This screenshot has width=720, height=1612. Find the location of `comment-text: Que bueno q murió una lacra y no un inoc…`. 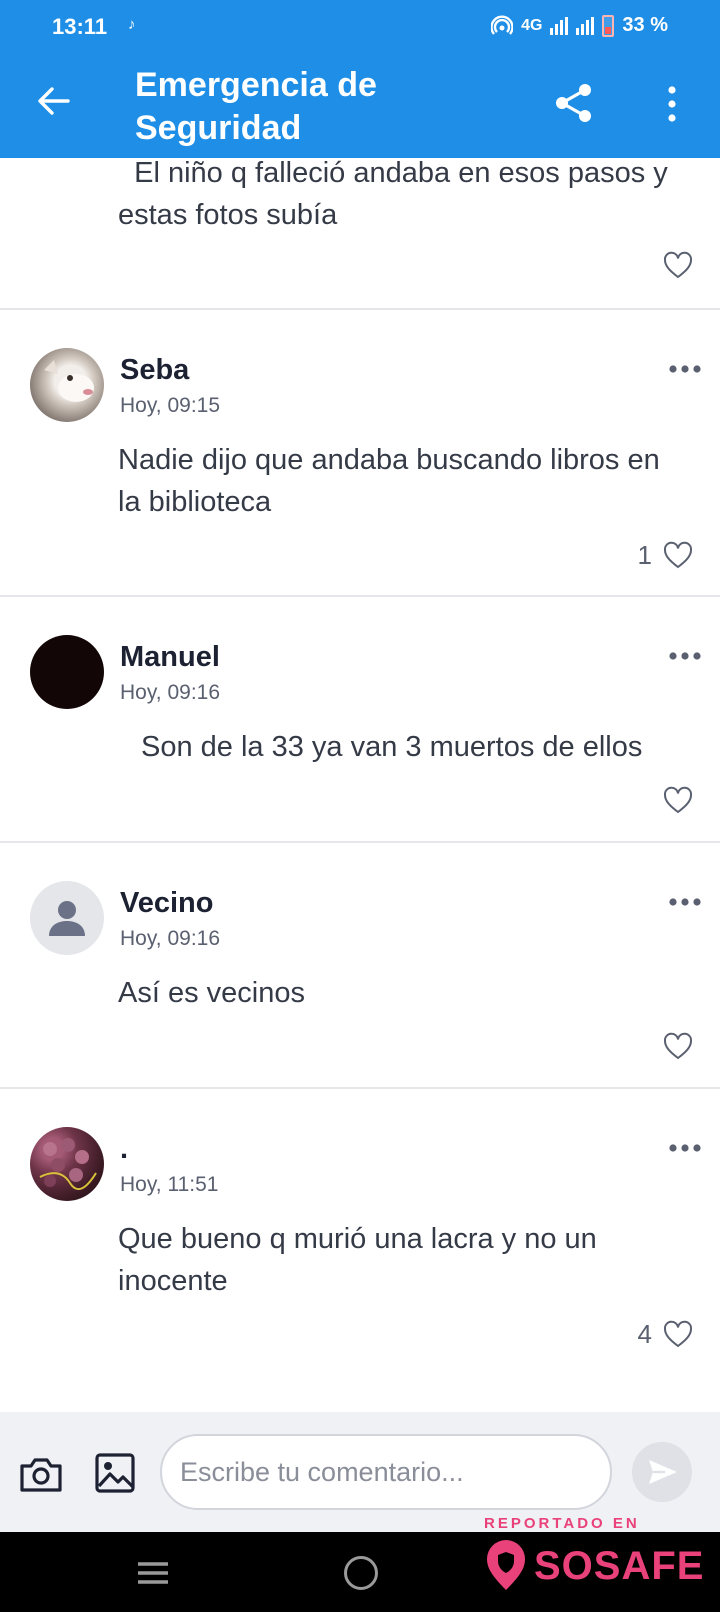

comment-text: Que bueno q murió una lacra y no un inoc… is located at coordinates (357, 1260).